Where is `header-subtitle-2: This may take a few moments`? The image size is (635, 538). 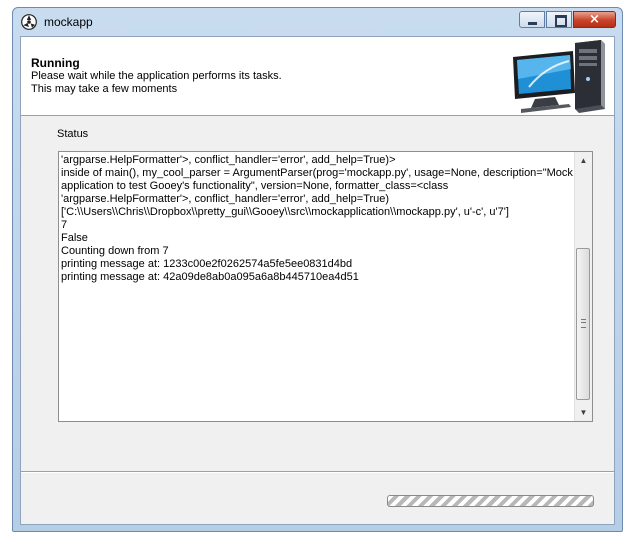 header-subtitle-2: This may take a few moments is located at coordinates (104, 89).